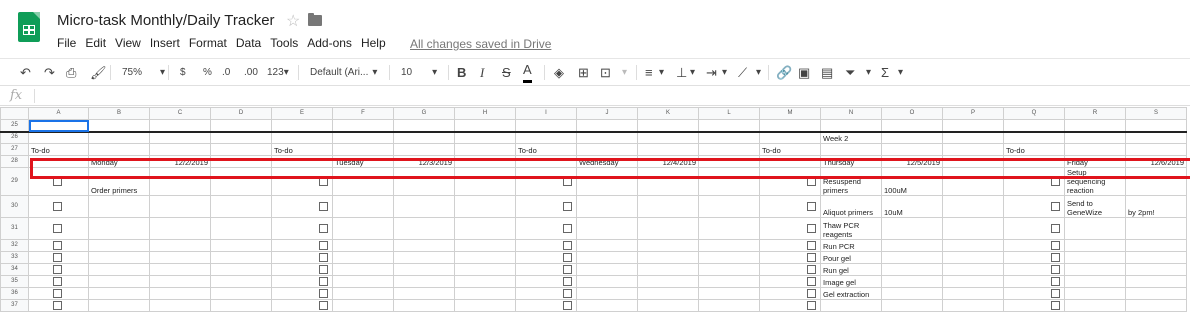 The height and width of the screenshot is (327, 1190). What do you see at coordinates (424, 113) in the screenshot?
I see `column-header-g: G` at bounding box center [424, 113].